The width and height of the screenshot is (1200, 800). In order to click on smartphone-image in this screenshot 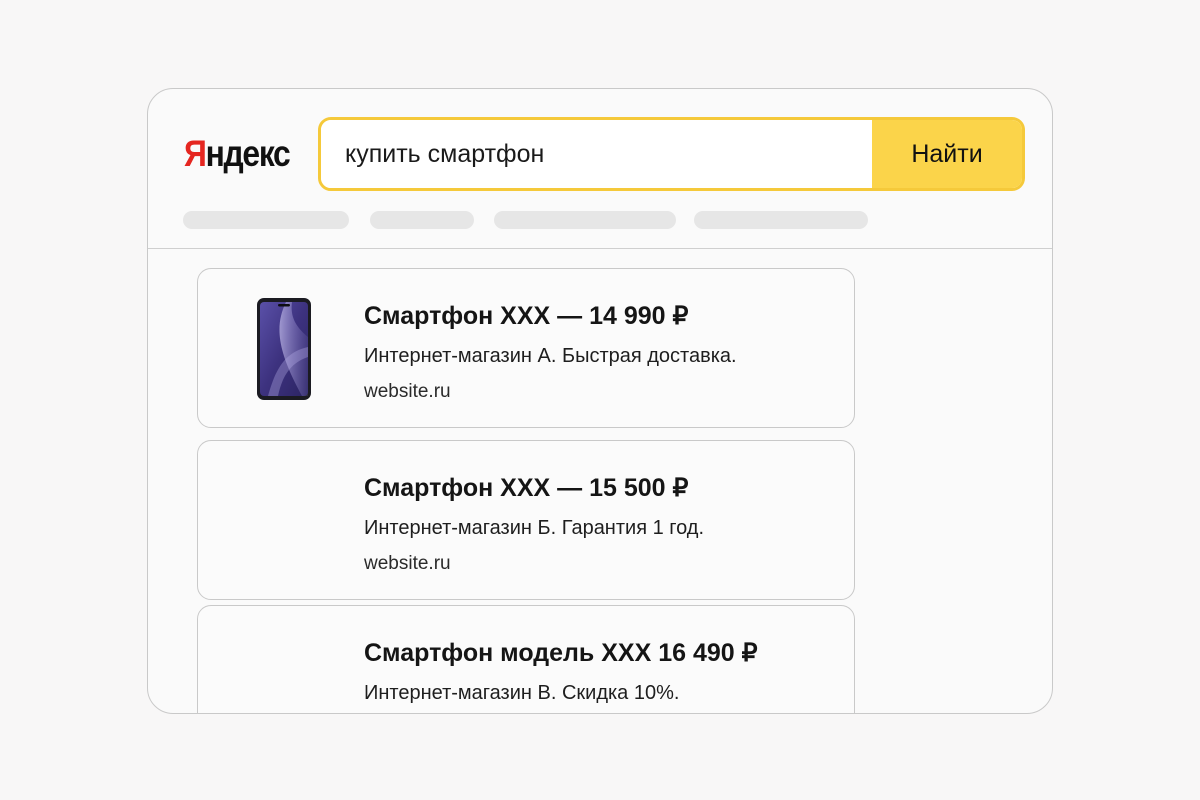, I will do `click(284, 349)`.